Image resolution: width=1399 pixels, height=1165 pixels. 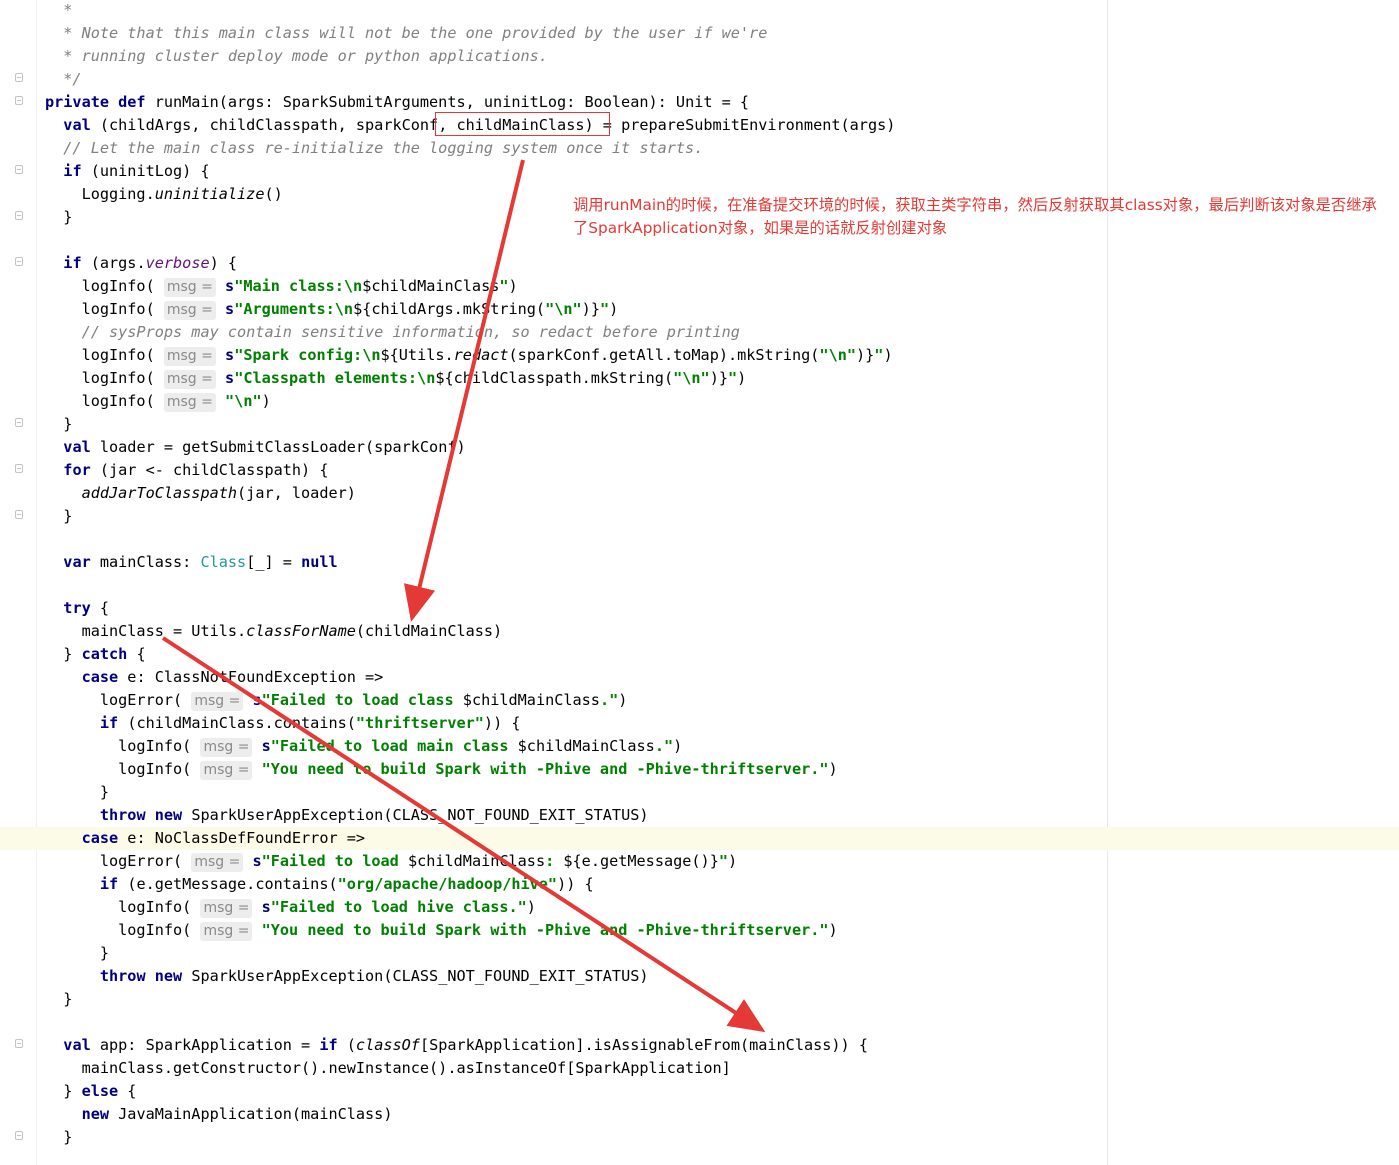 I want to click on arrow-to-isassignablefrom, so click(x=463, y=834).